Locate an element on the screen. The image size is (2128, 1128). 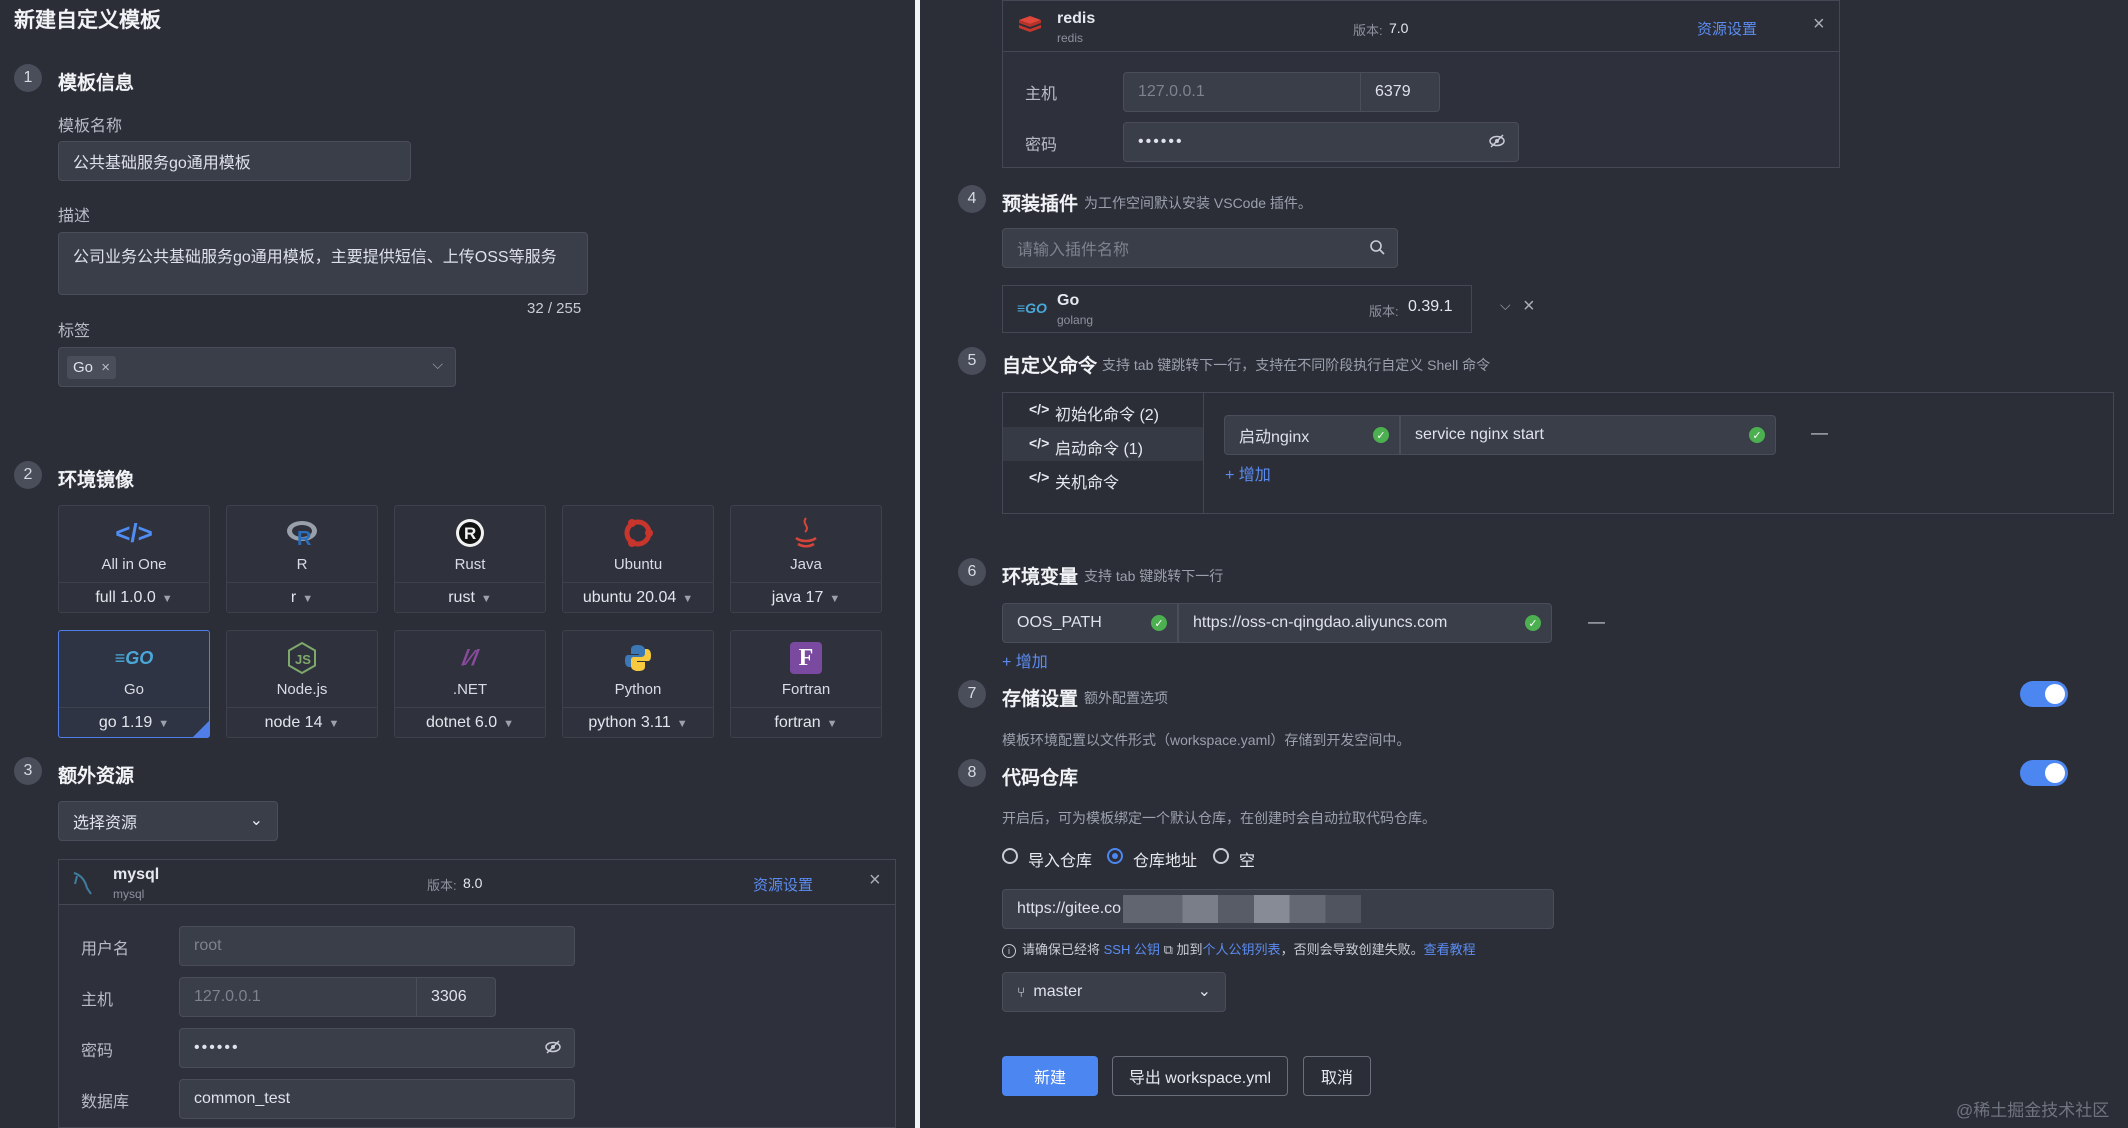
mysql-resource-header: mysql mysql 版本: 8.0 资源设置 × is located at coordinates (477, 882).